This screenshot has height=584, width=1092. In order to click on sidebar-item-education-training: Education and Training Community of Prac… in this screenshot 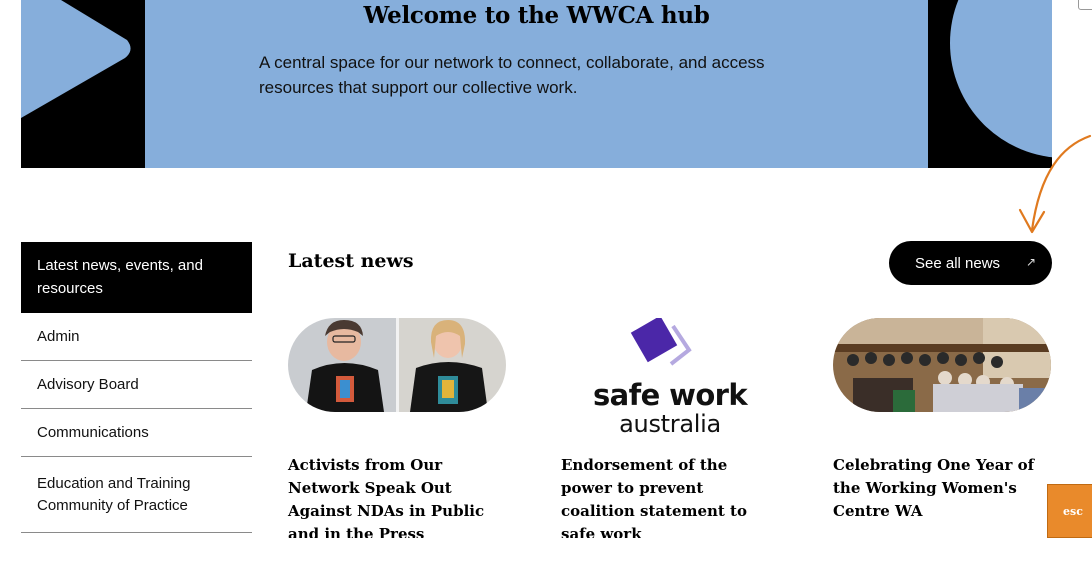, I will do `click(136, 495)`.